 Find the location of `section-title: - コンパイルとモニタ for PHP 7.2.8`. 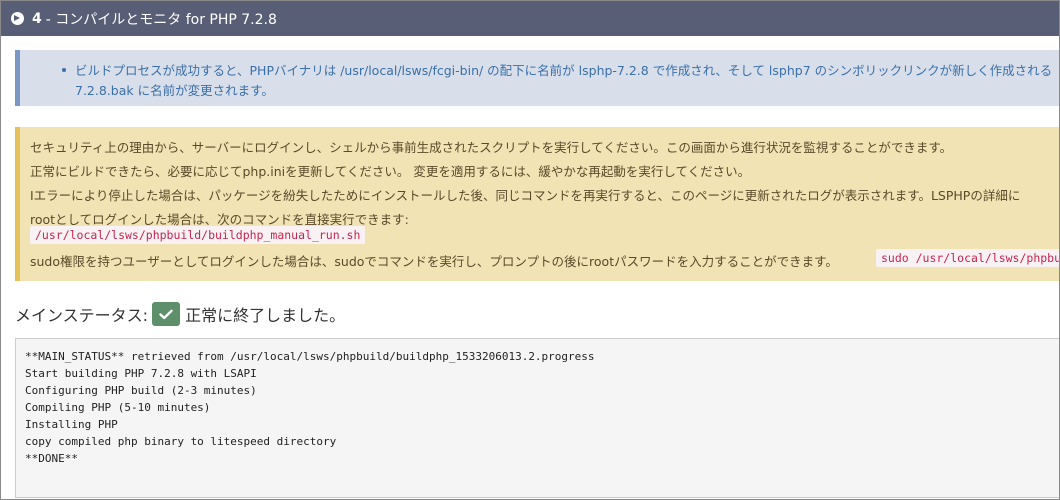

section-title: - コンパイルとモニタ for PHP 7.2.8 is located at coordinates (161, 19).